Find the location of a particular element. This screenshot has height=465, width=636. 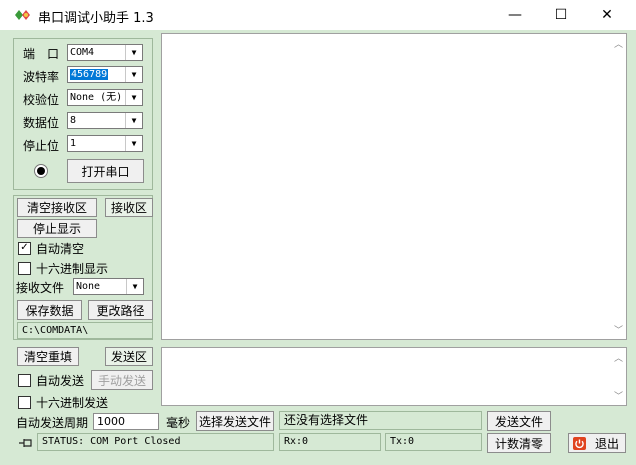

baud-label: 波特率 is located at coordinates (41, 77).